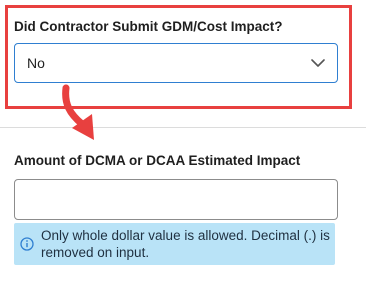 The width and height of the screenshot is (366, 303). Describe the element at coordinates (27, 244) in the screenshot. I see `info-icon` at that location.